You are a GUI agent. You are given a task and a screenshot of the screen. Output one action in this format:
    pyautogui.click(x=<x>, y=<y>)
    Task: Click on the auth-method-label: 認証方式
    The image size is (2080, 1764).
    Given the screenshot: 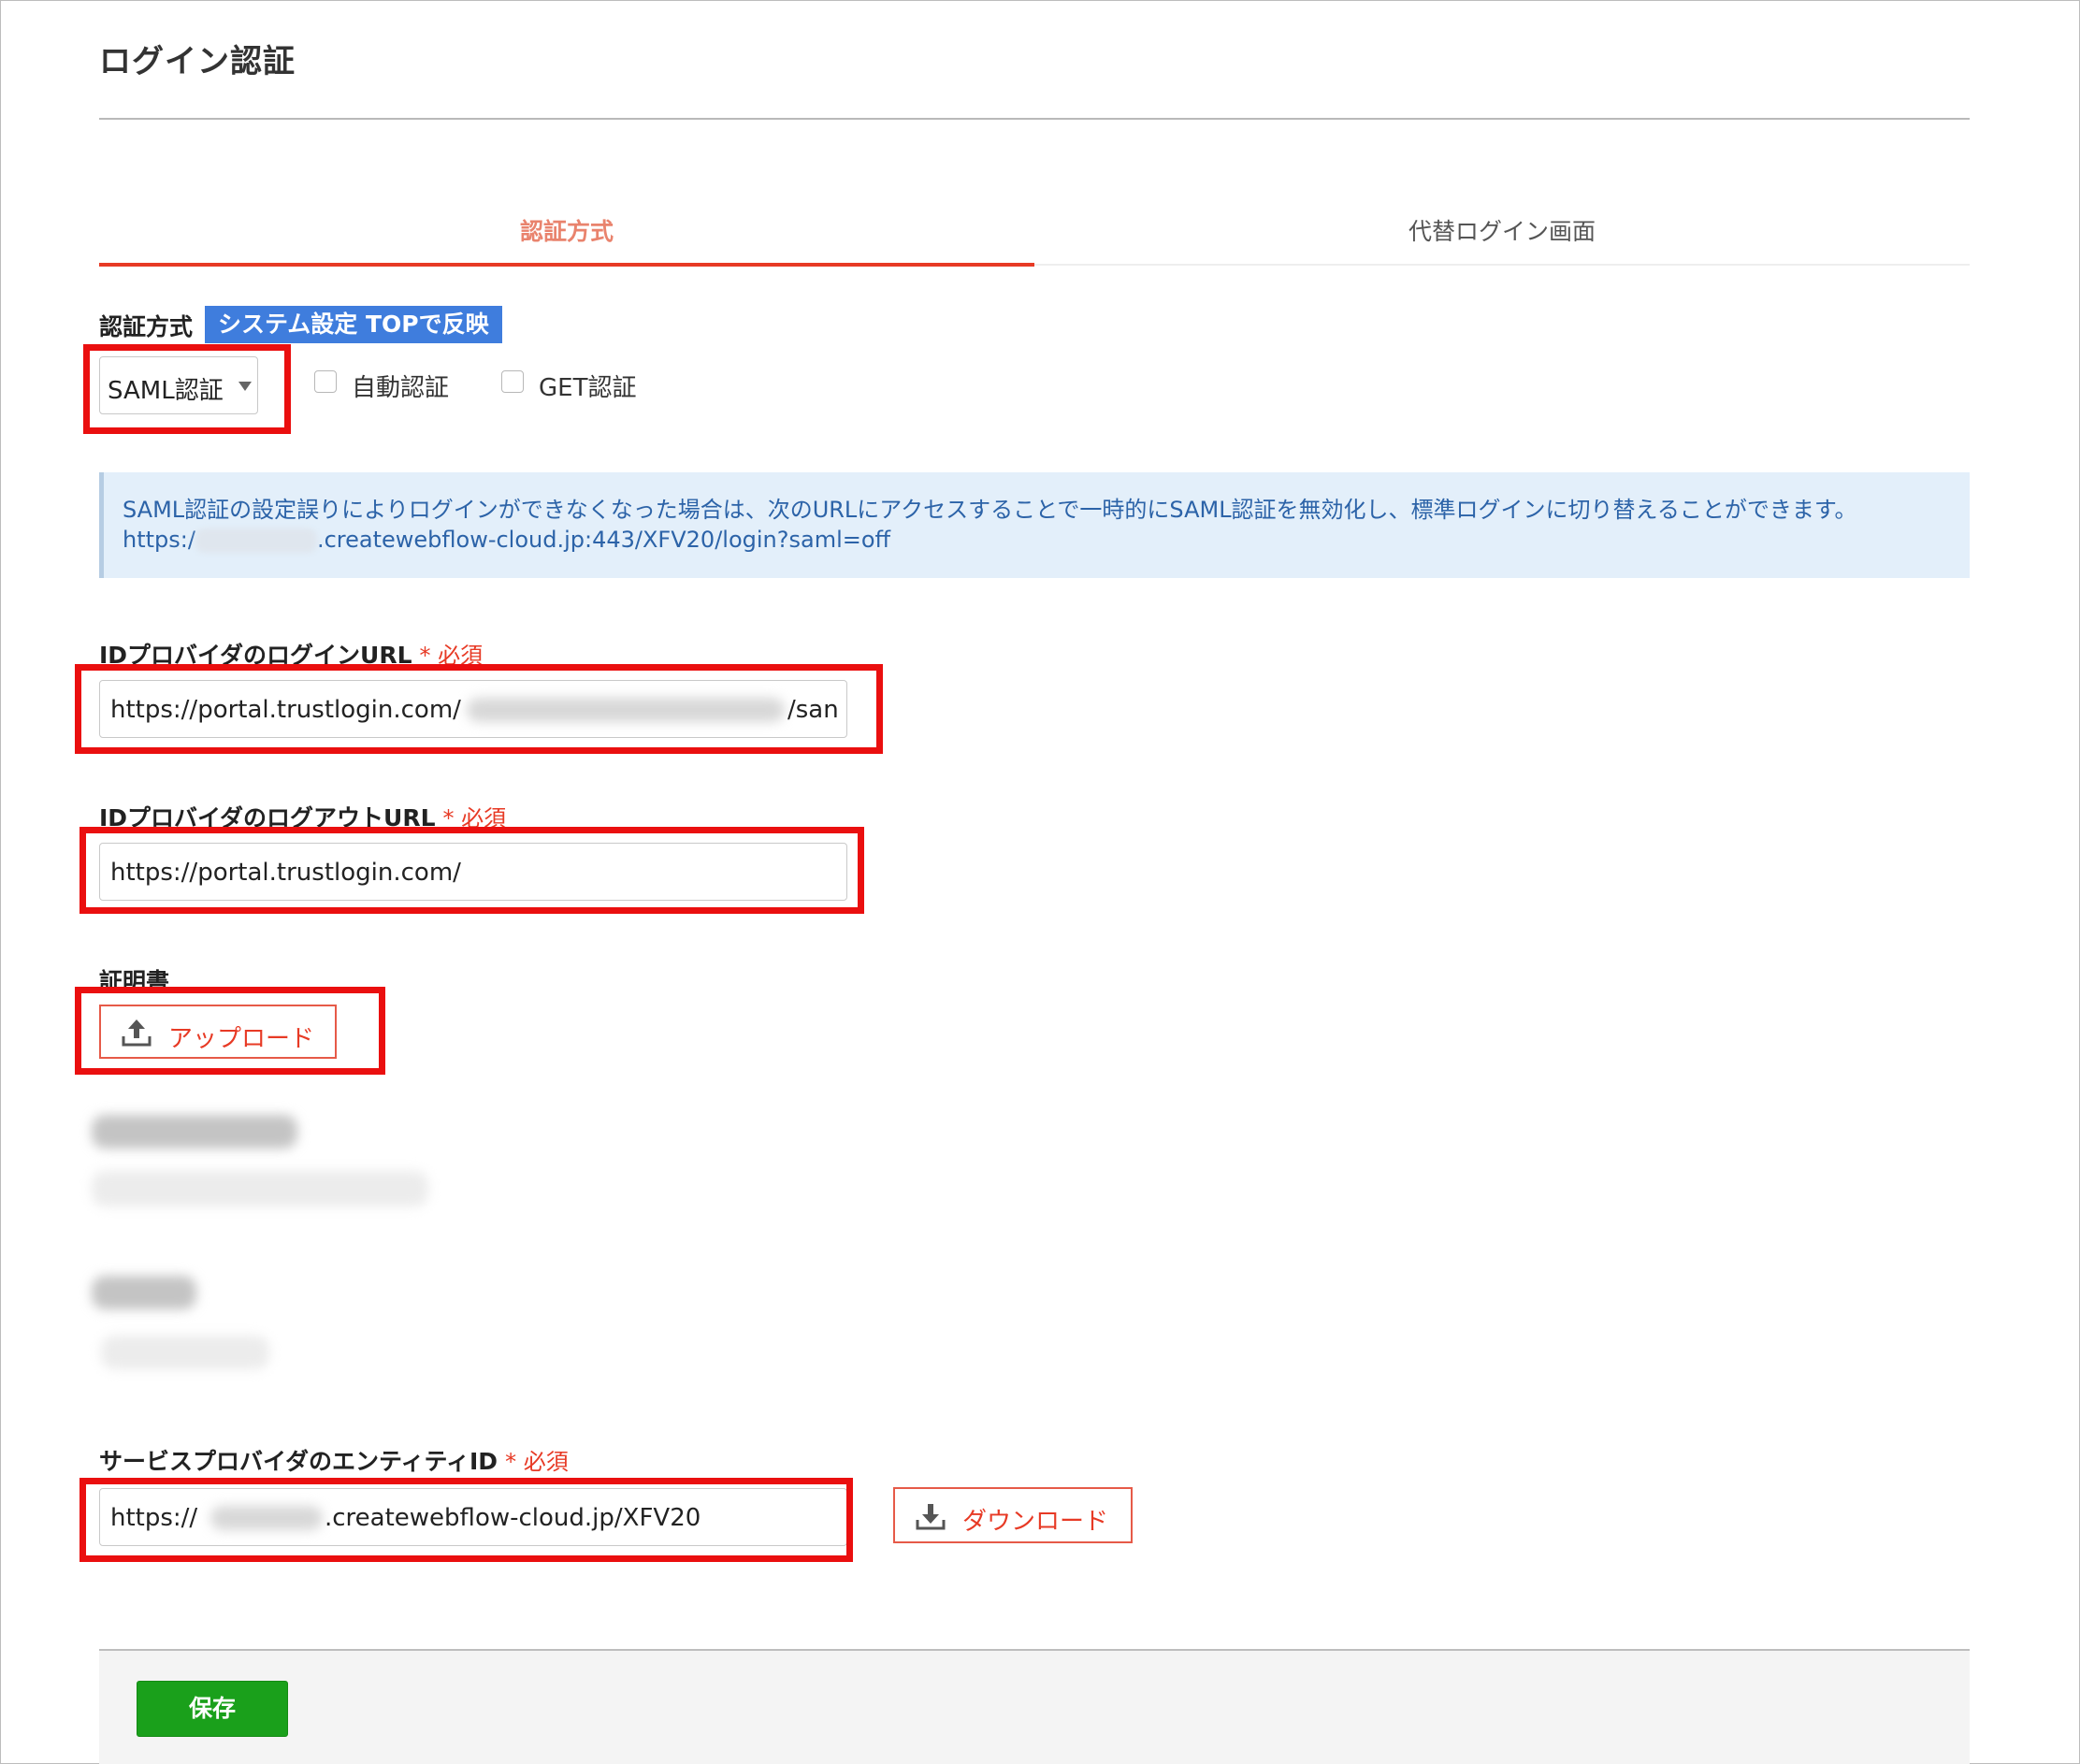 What is the action you would take?
    pyautogui.click(x=146, y=326)
    